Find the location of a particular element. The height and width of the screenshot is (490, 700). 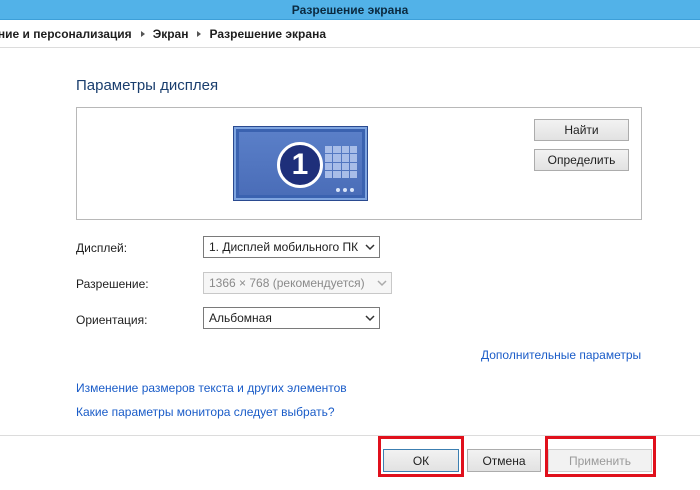

orientation-select-value: Альбомная is located at coordinates (240, 318).